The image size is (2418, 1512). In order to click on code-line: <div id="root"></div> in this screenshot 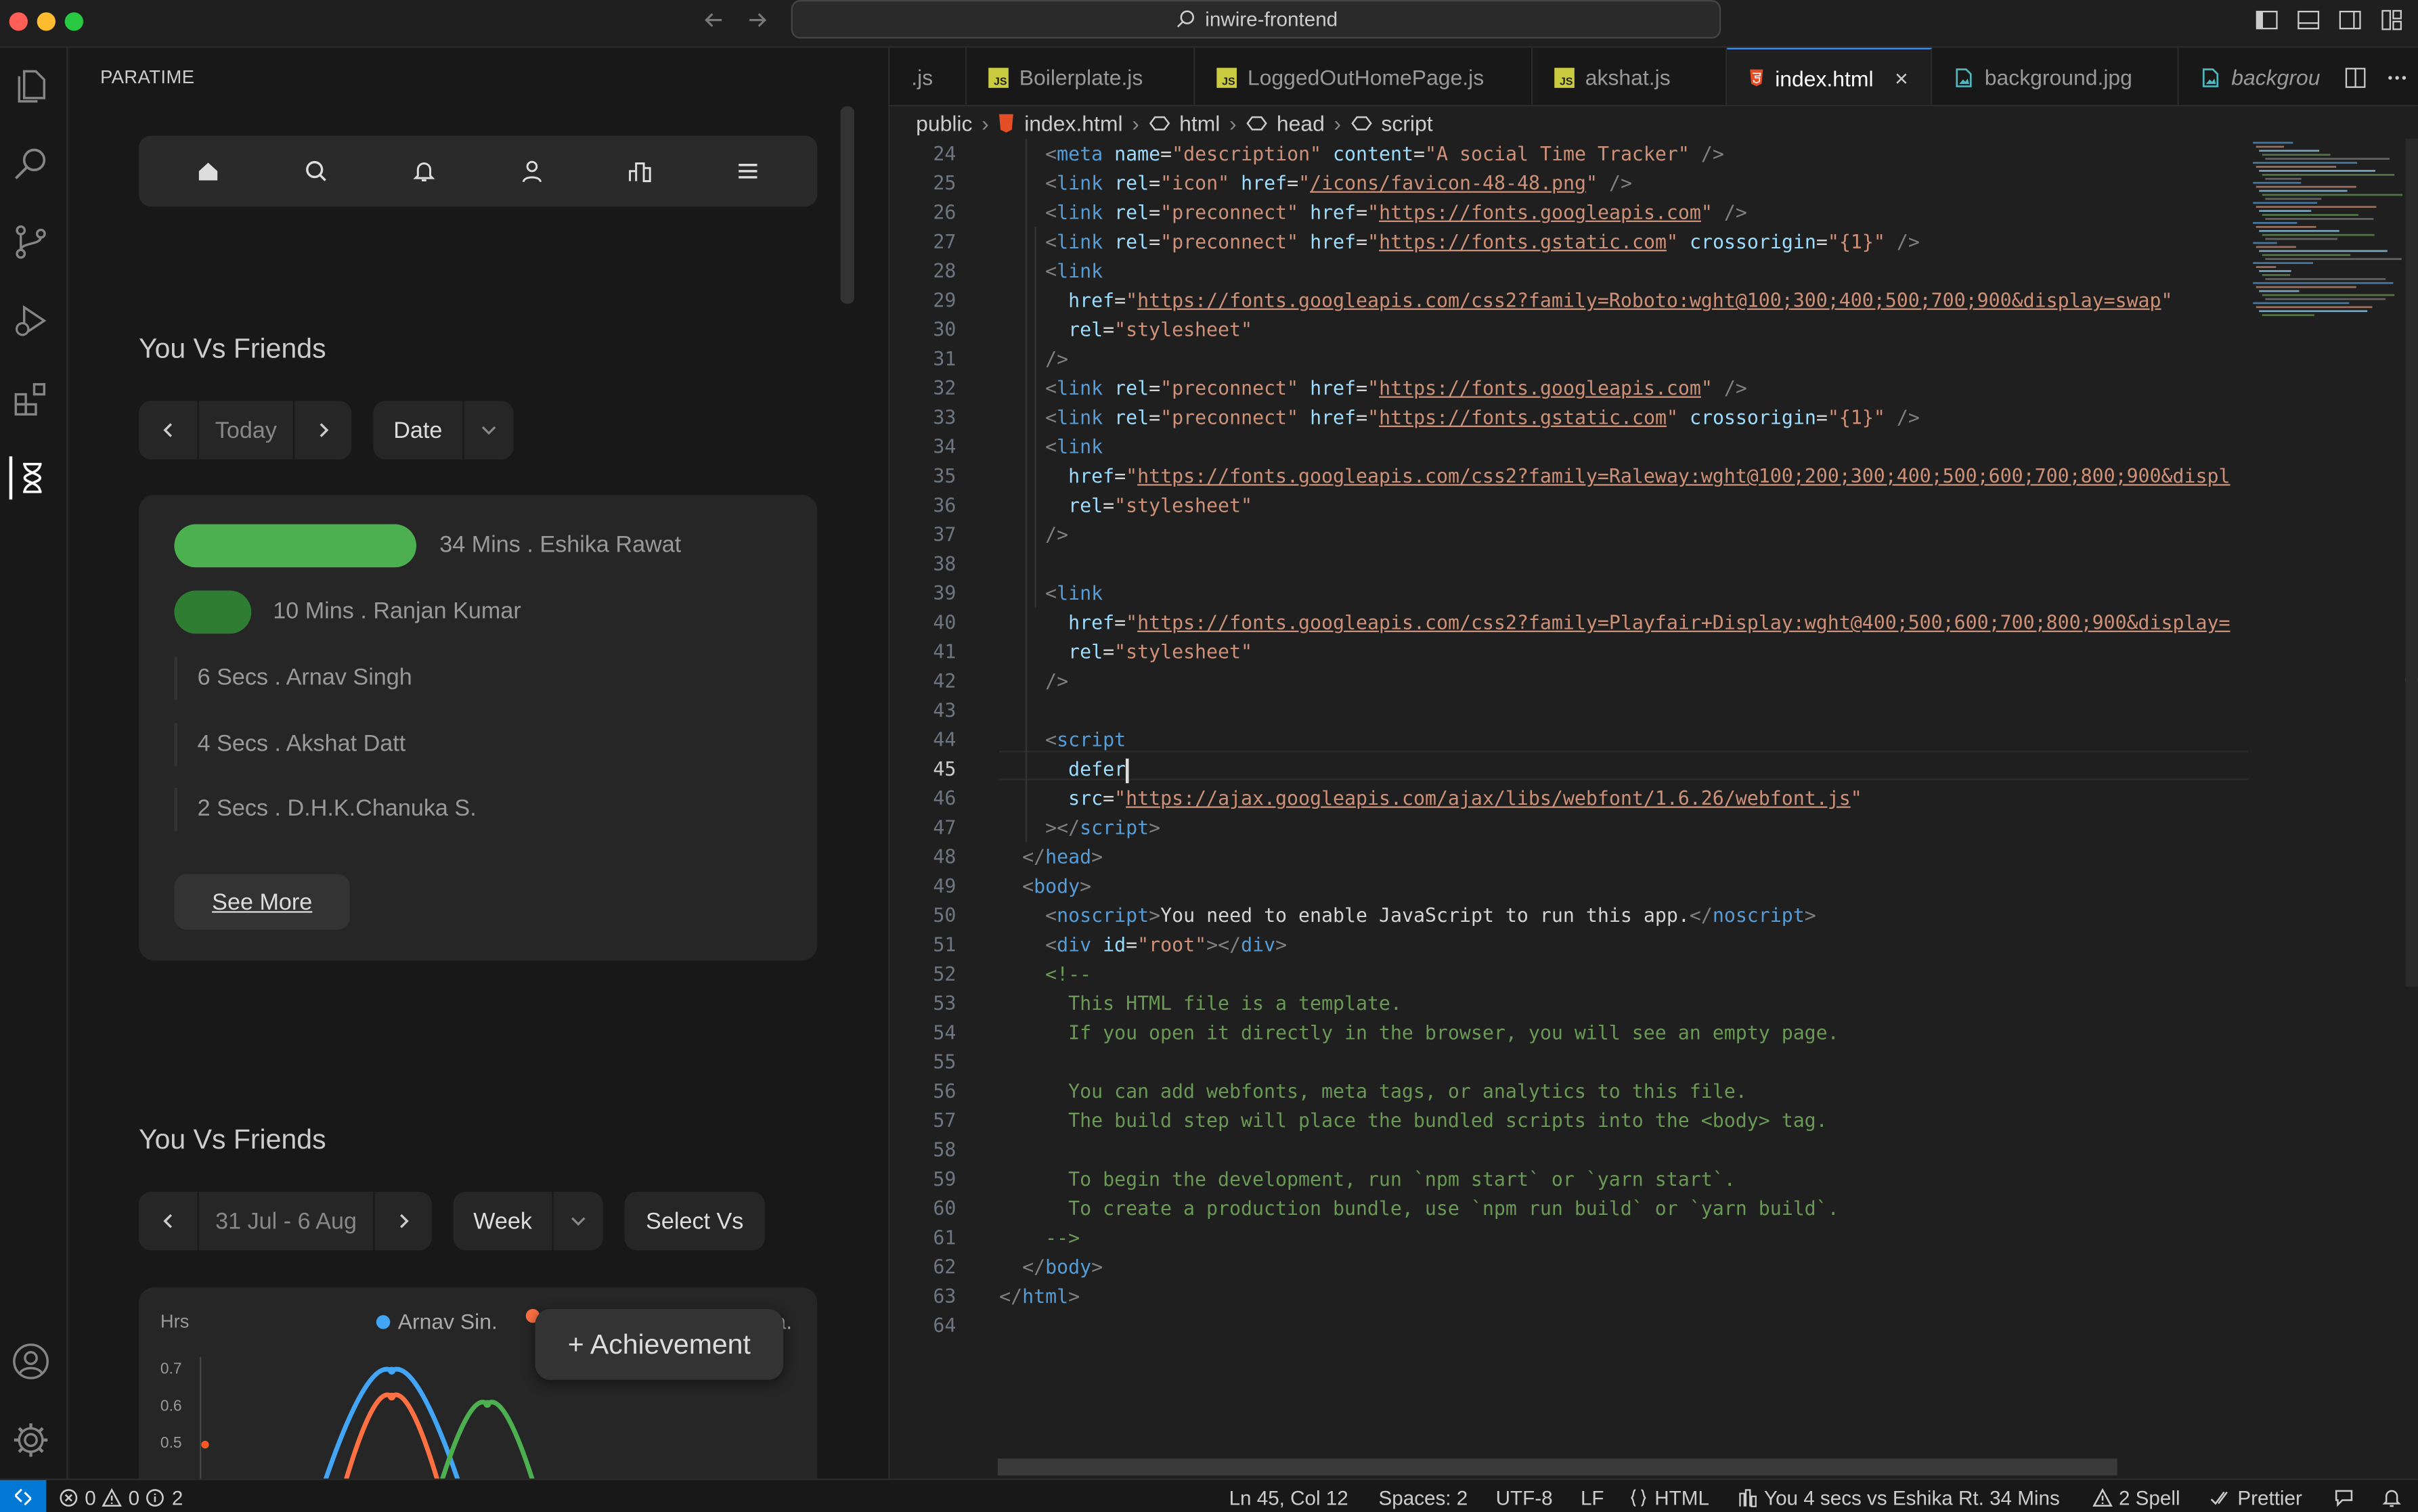, I will do `click(1143, 944)`.